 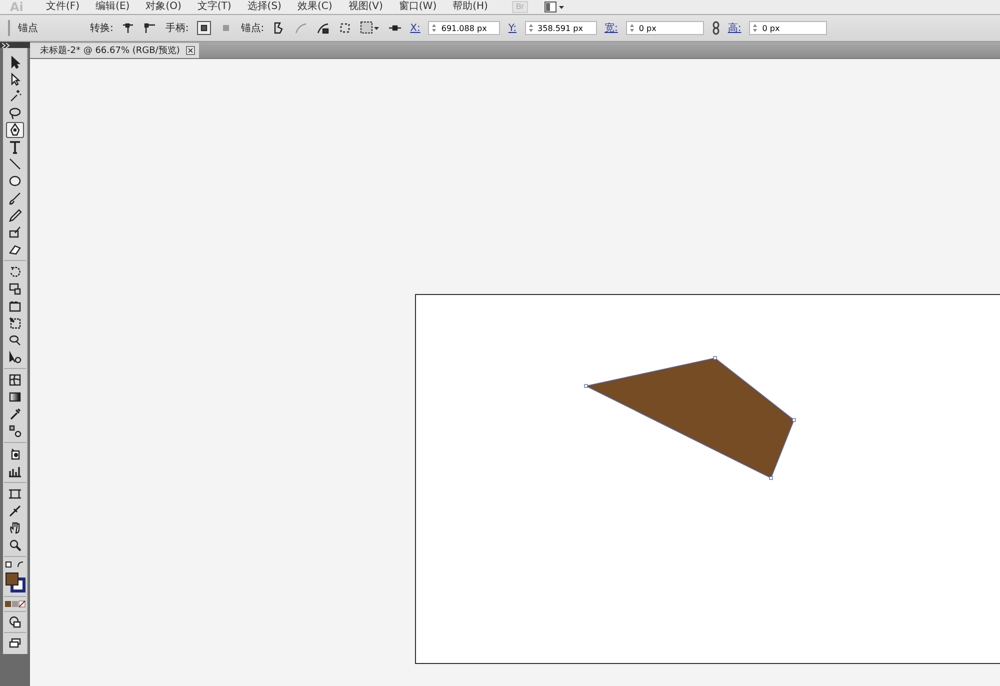 What do you see at coordinates (264, 7) in the screenshot?
I see `menu-item: 选择(S)` at bounding box center [264, 7].